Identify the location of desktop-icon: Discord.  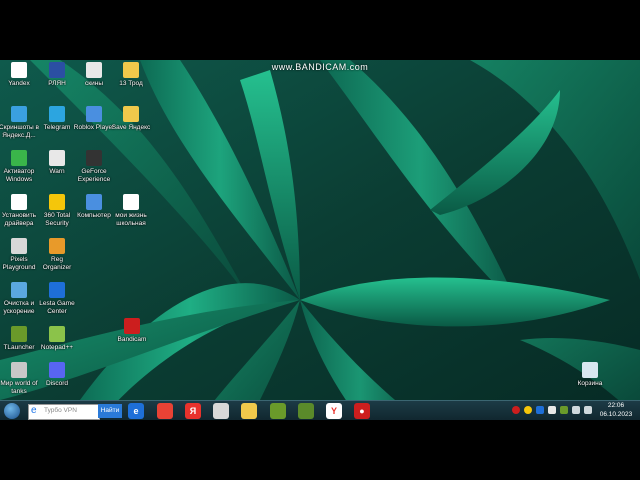
(57, 375).